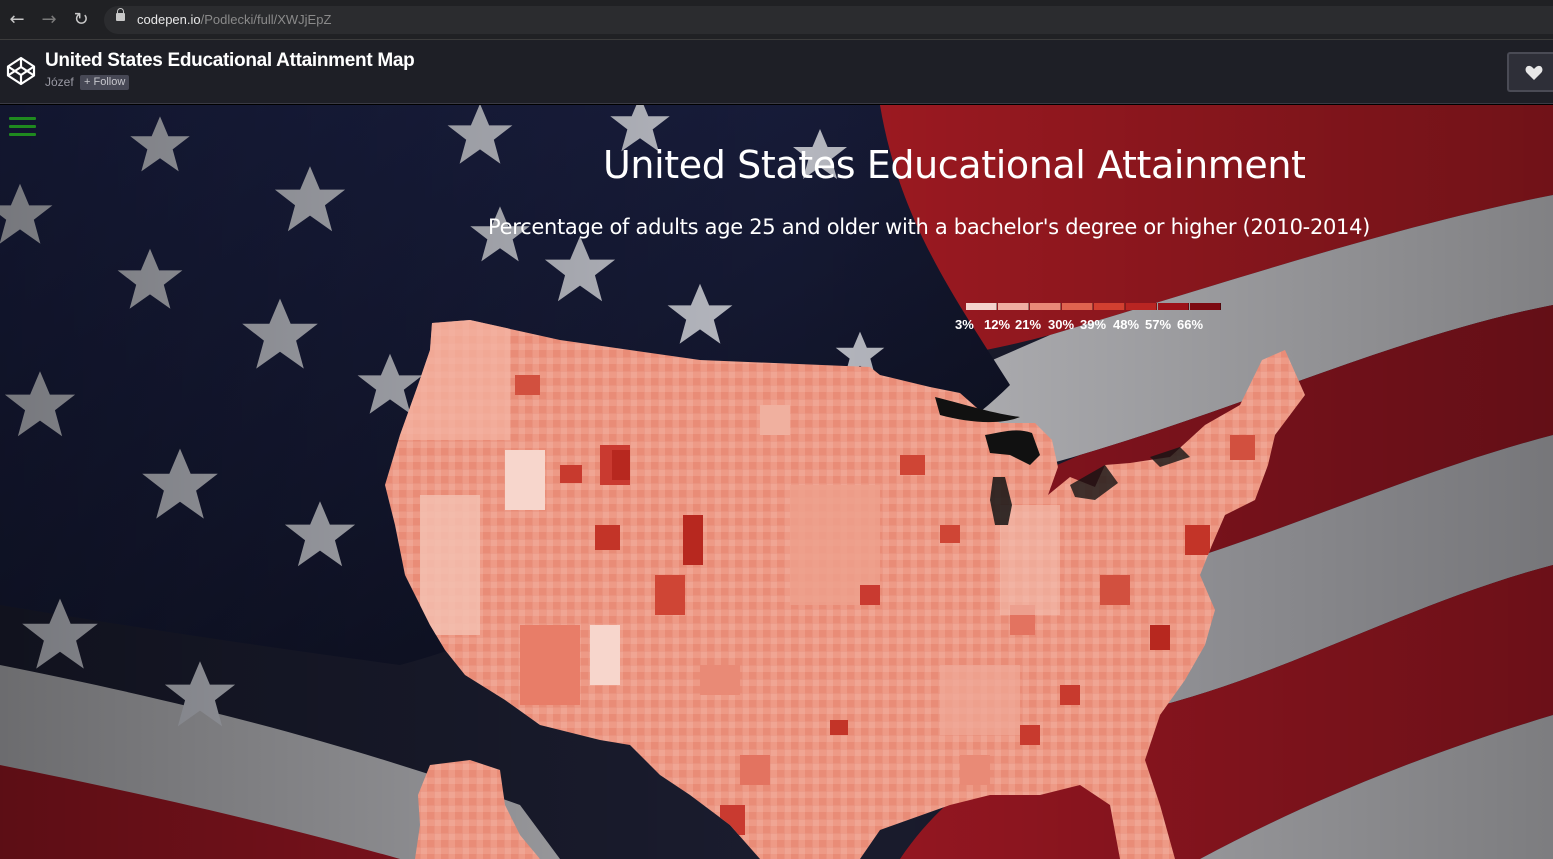 The width and height of the screenshot is (1553, 859). Describe the element at coordinates (21, 71) in the screenshot. I see `codepen-logo-icon` at that location.